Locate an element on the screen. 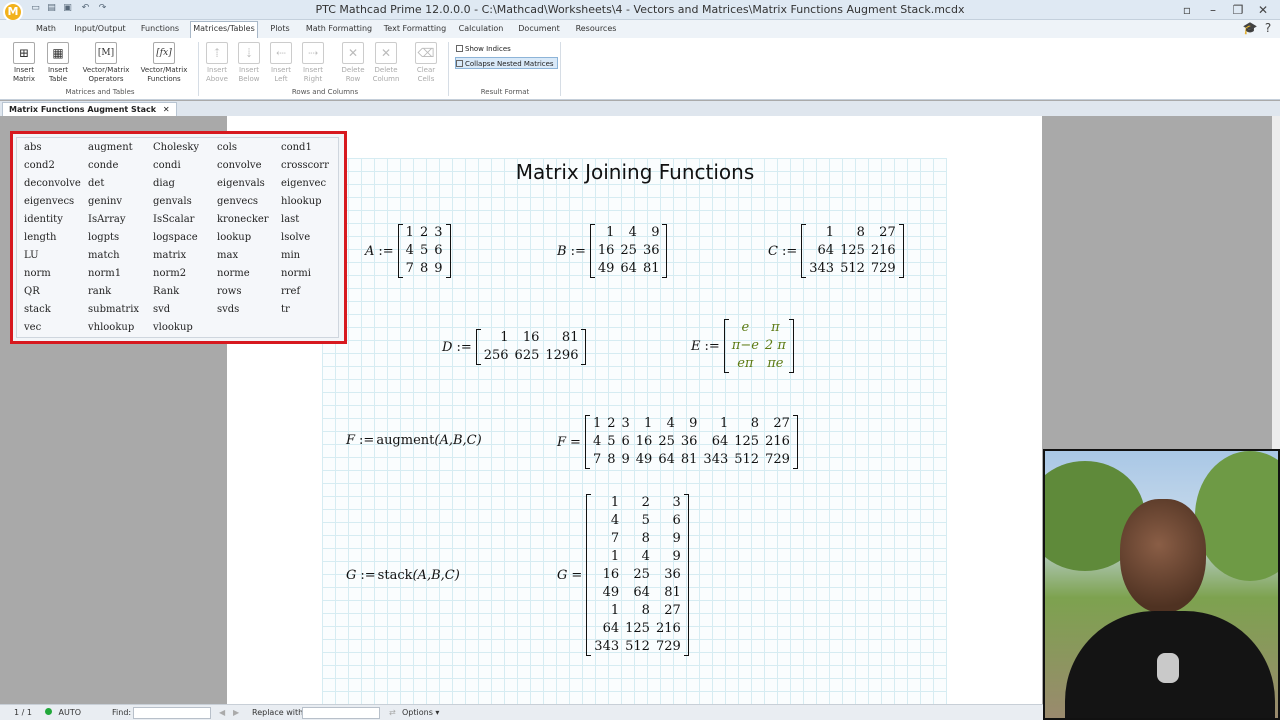  delete-row-button: ✕ Delete Row is located at coordinates (353, 63).